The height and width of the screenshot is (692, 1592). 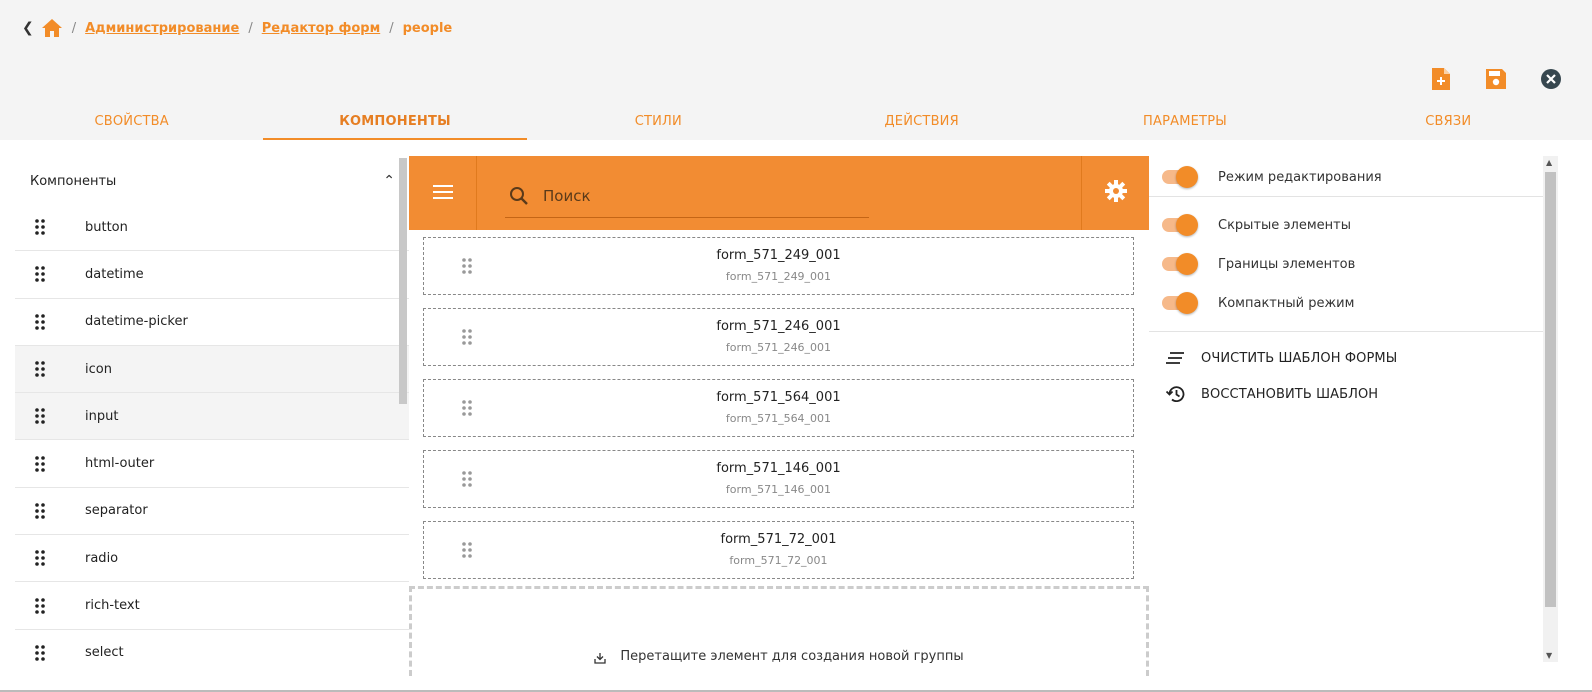 I want to click on form-item-title: form_571_246_001, so click(x=778, y=326).